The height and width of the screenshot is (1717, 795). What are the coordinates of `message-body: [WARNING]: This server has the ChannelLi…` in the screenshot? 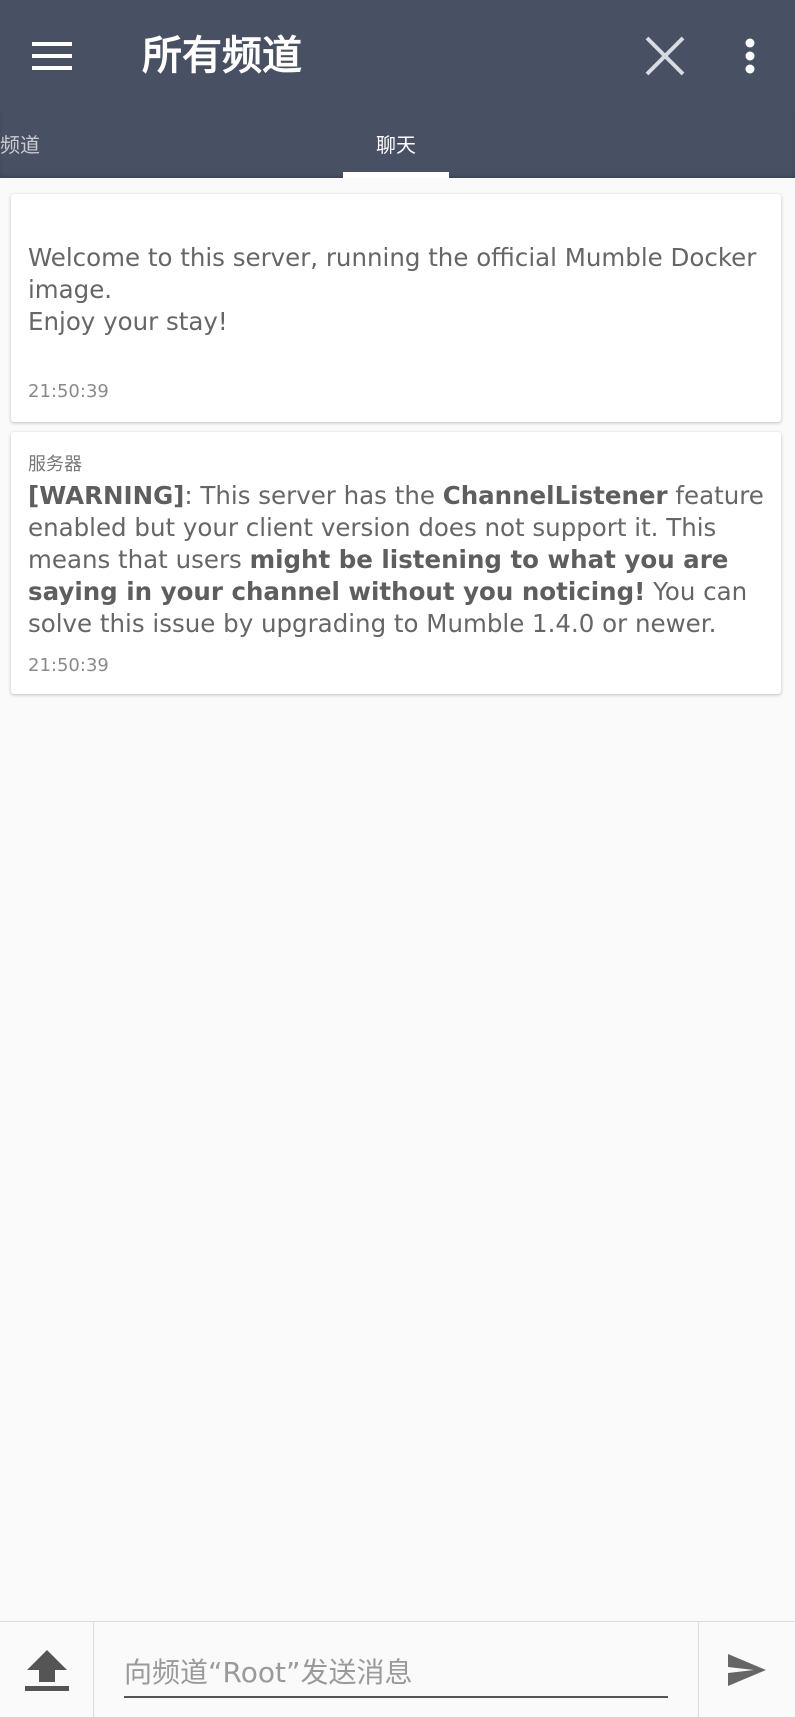 It's located at (400, 560).